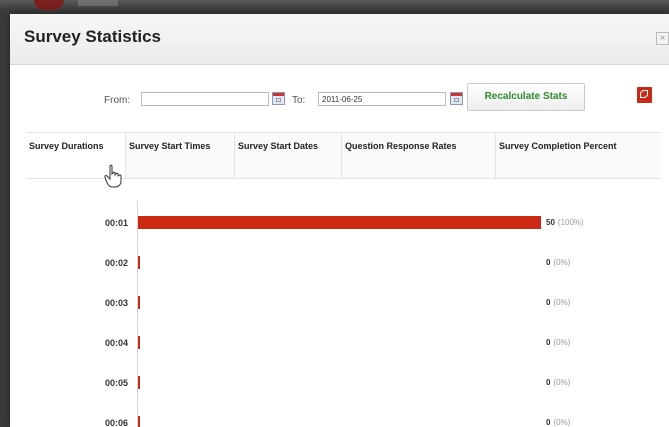 The height and width of the screenshot is (427, 669). Describe the element at coordinates (116, 343) in the screenshot. I see `duration-label: 00:04` at that location.